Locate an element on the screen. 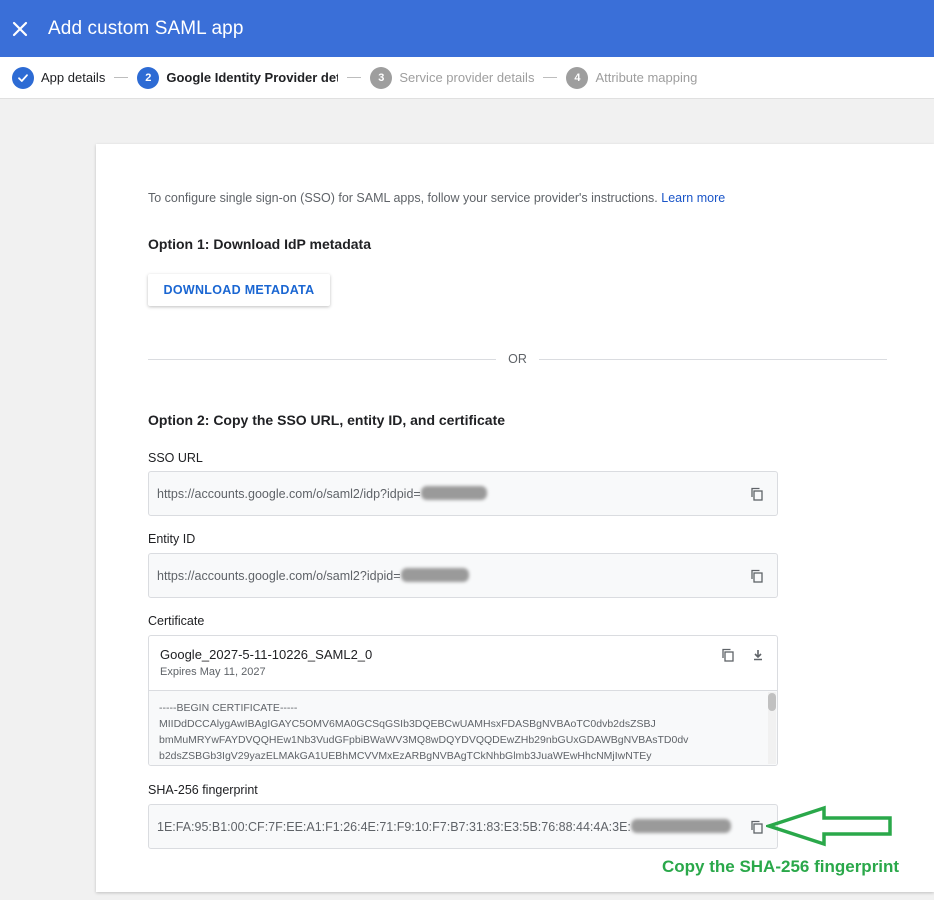 This screenshot has width=934, height=900. app-header: Add custom SAML app is located at coordinates (467, 28).